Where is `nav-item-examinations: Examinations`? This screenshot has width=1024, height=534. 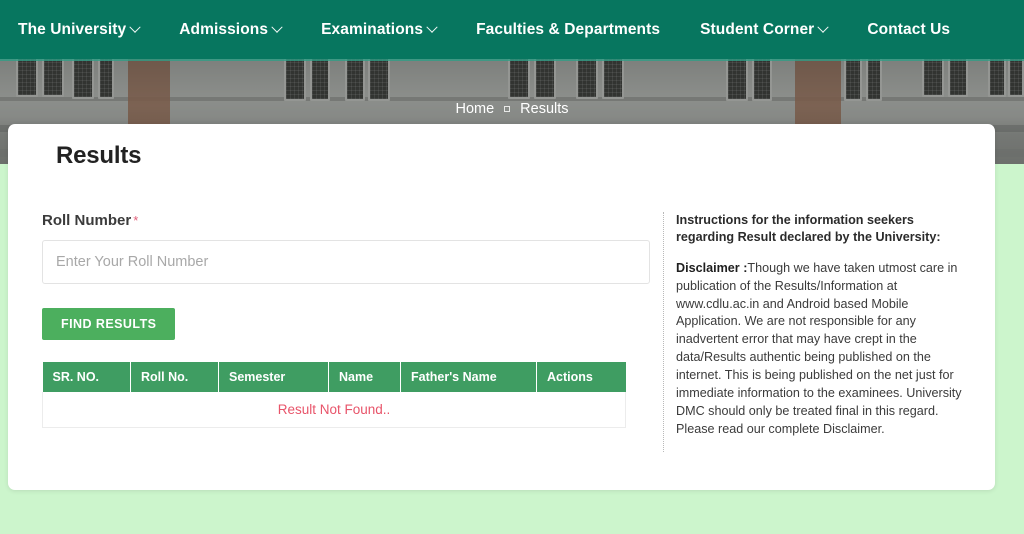 nav-item-examinations: Examinations is located at coordinates (379, 29).